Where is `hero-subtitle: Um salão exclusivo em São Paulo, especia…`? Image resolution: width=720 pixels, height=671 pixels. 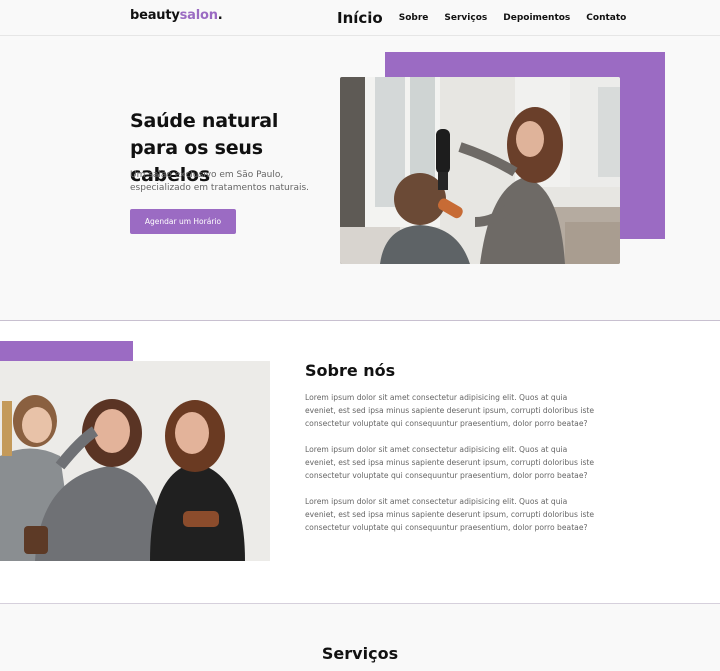
hero-subtitle: Um salão exclusivo em São Paulo, especia… is located at coordinates (220, 181).